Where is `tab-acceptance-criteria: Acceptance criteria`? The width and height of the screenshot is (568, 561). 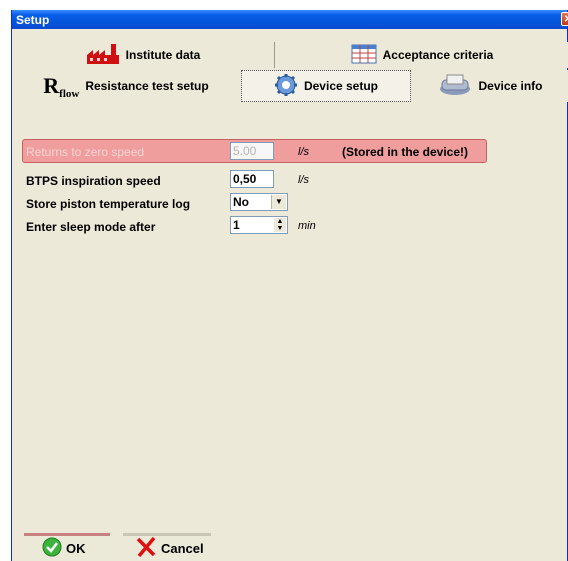
tab-acceptance-criteria: Acceptance criteria is located at coordinates (421, 55).